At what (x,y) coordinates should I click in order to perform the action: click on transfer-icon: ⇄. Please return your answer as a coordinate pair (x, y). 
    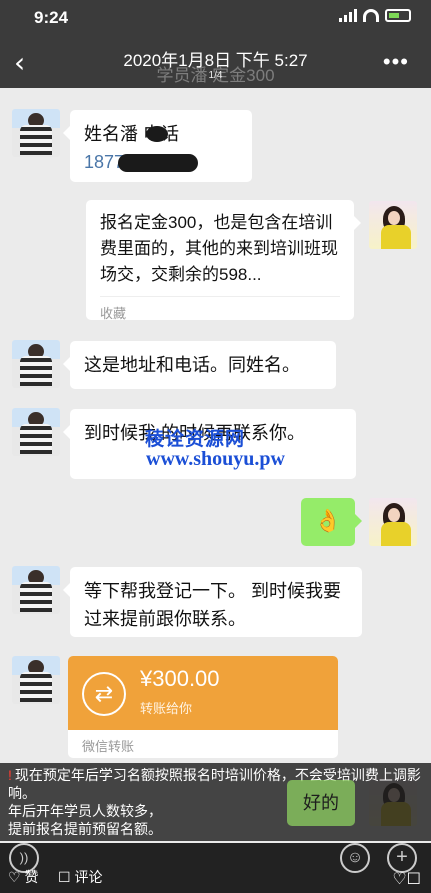
    Looking at the image, I should click on (104, 694).